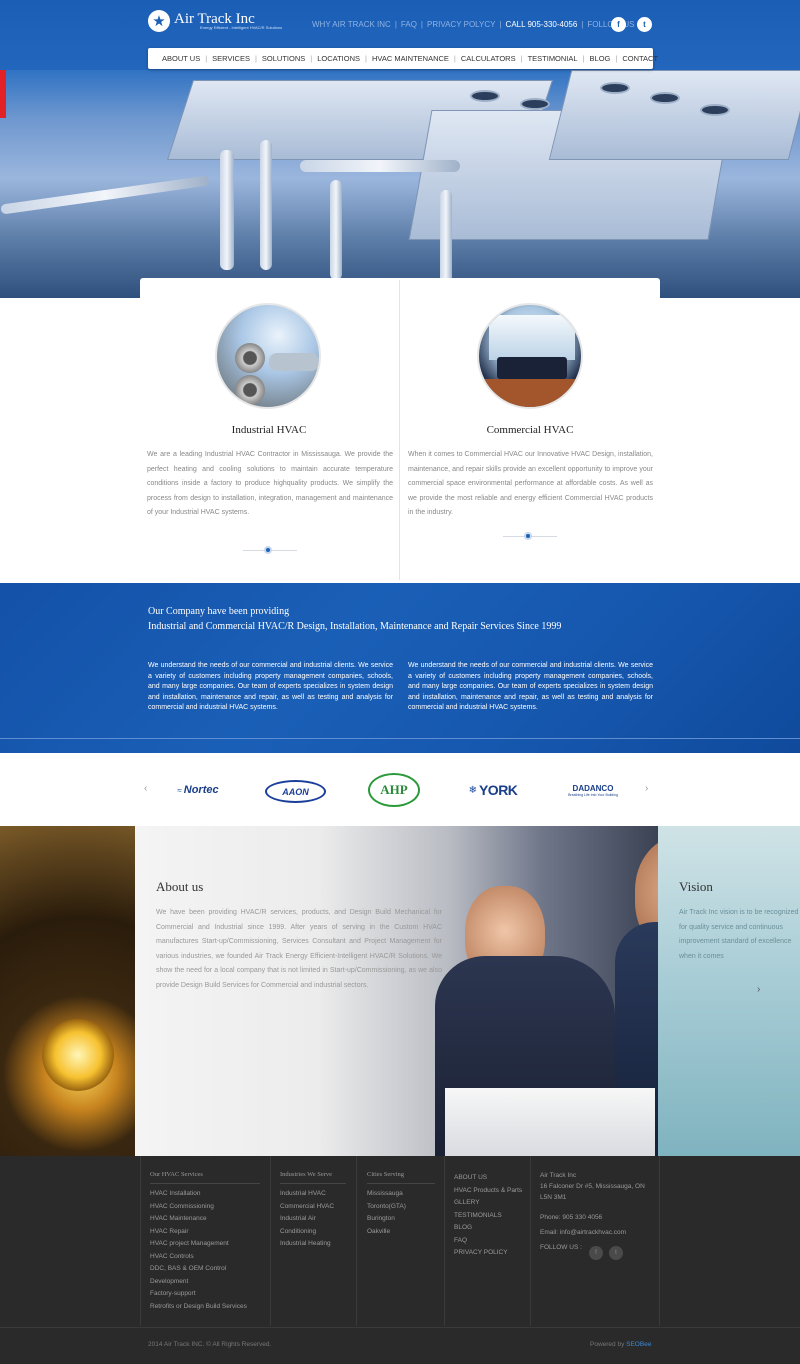 This screenshot has width=800, height=1364. I want to click on footer-link: HVAC Repair, so click(198, 1232).